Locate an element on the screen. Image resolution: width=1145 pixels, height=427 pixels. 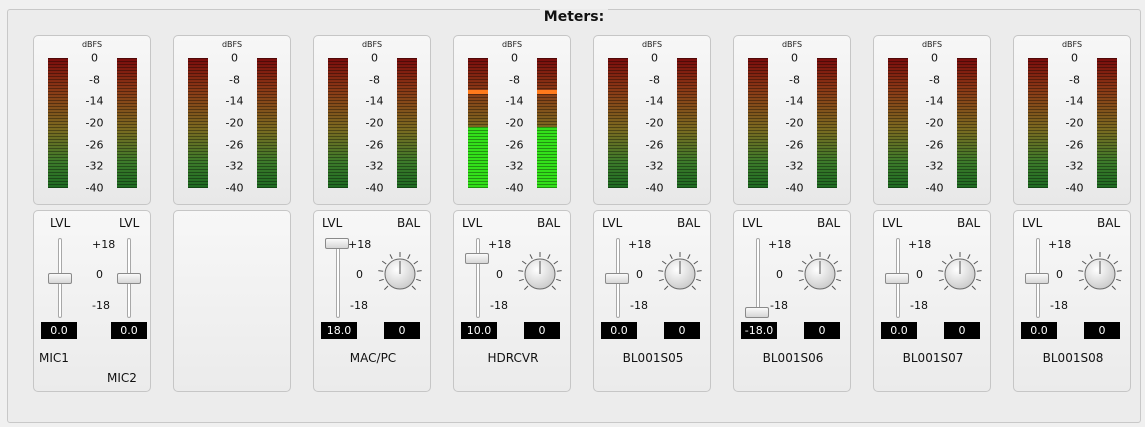
control-panel: LVL BAL +18 0 -18 10.0 0 HDRCVR is located at coordinates (512, 301).